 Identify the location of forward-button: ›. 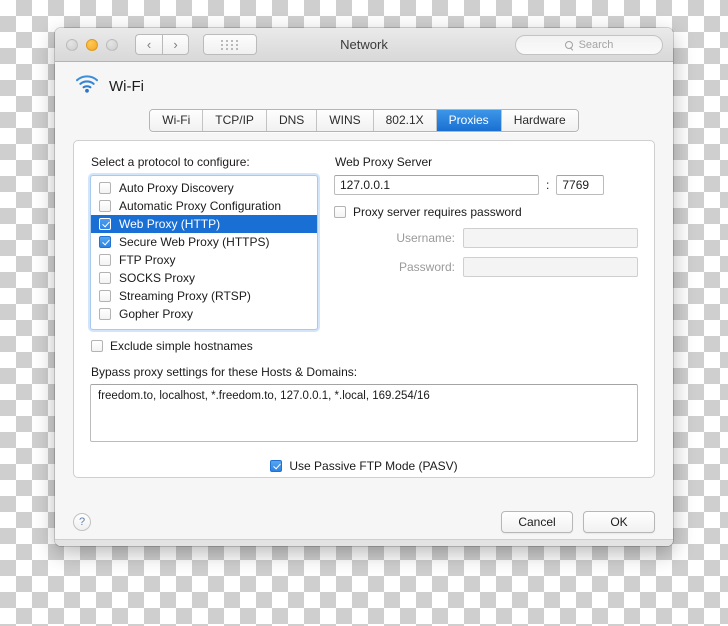
(175, 44).